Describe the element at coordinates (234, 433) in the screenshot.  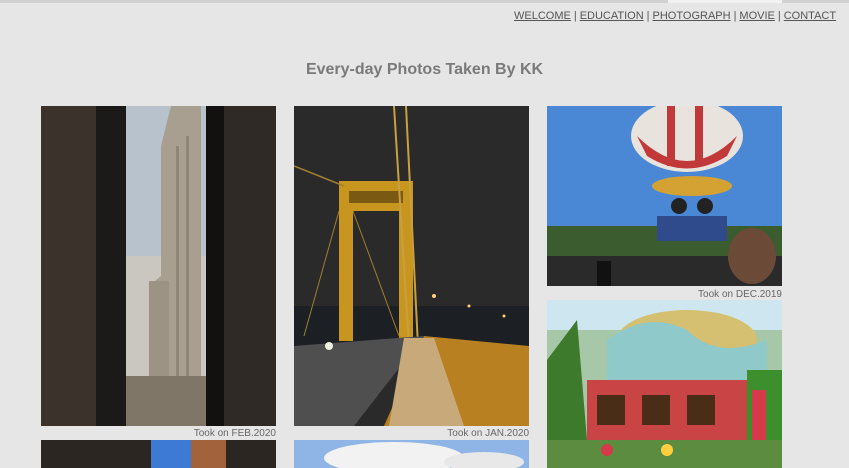
I see `photo-cathedral-caption: Took on FEB.2020` at that location.